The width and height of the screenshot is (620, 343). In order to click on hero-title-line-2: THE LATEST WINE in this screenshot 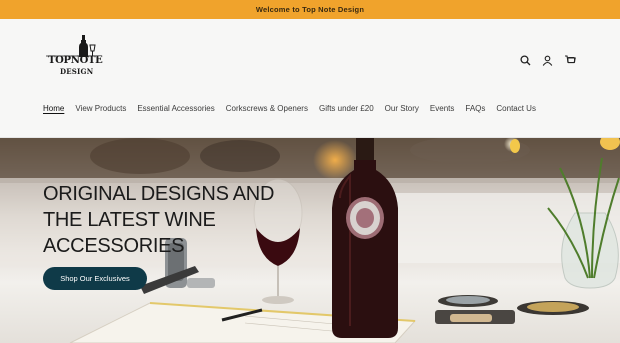, I will do `click(129, 220)`.